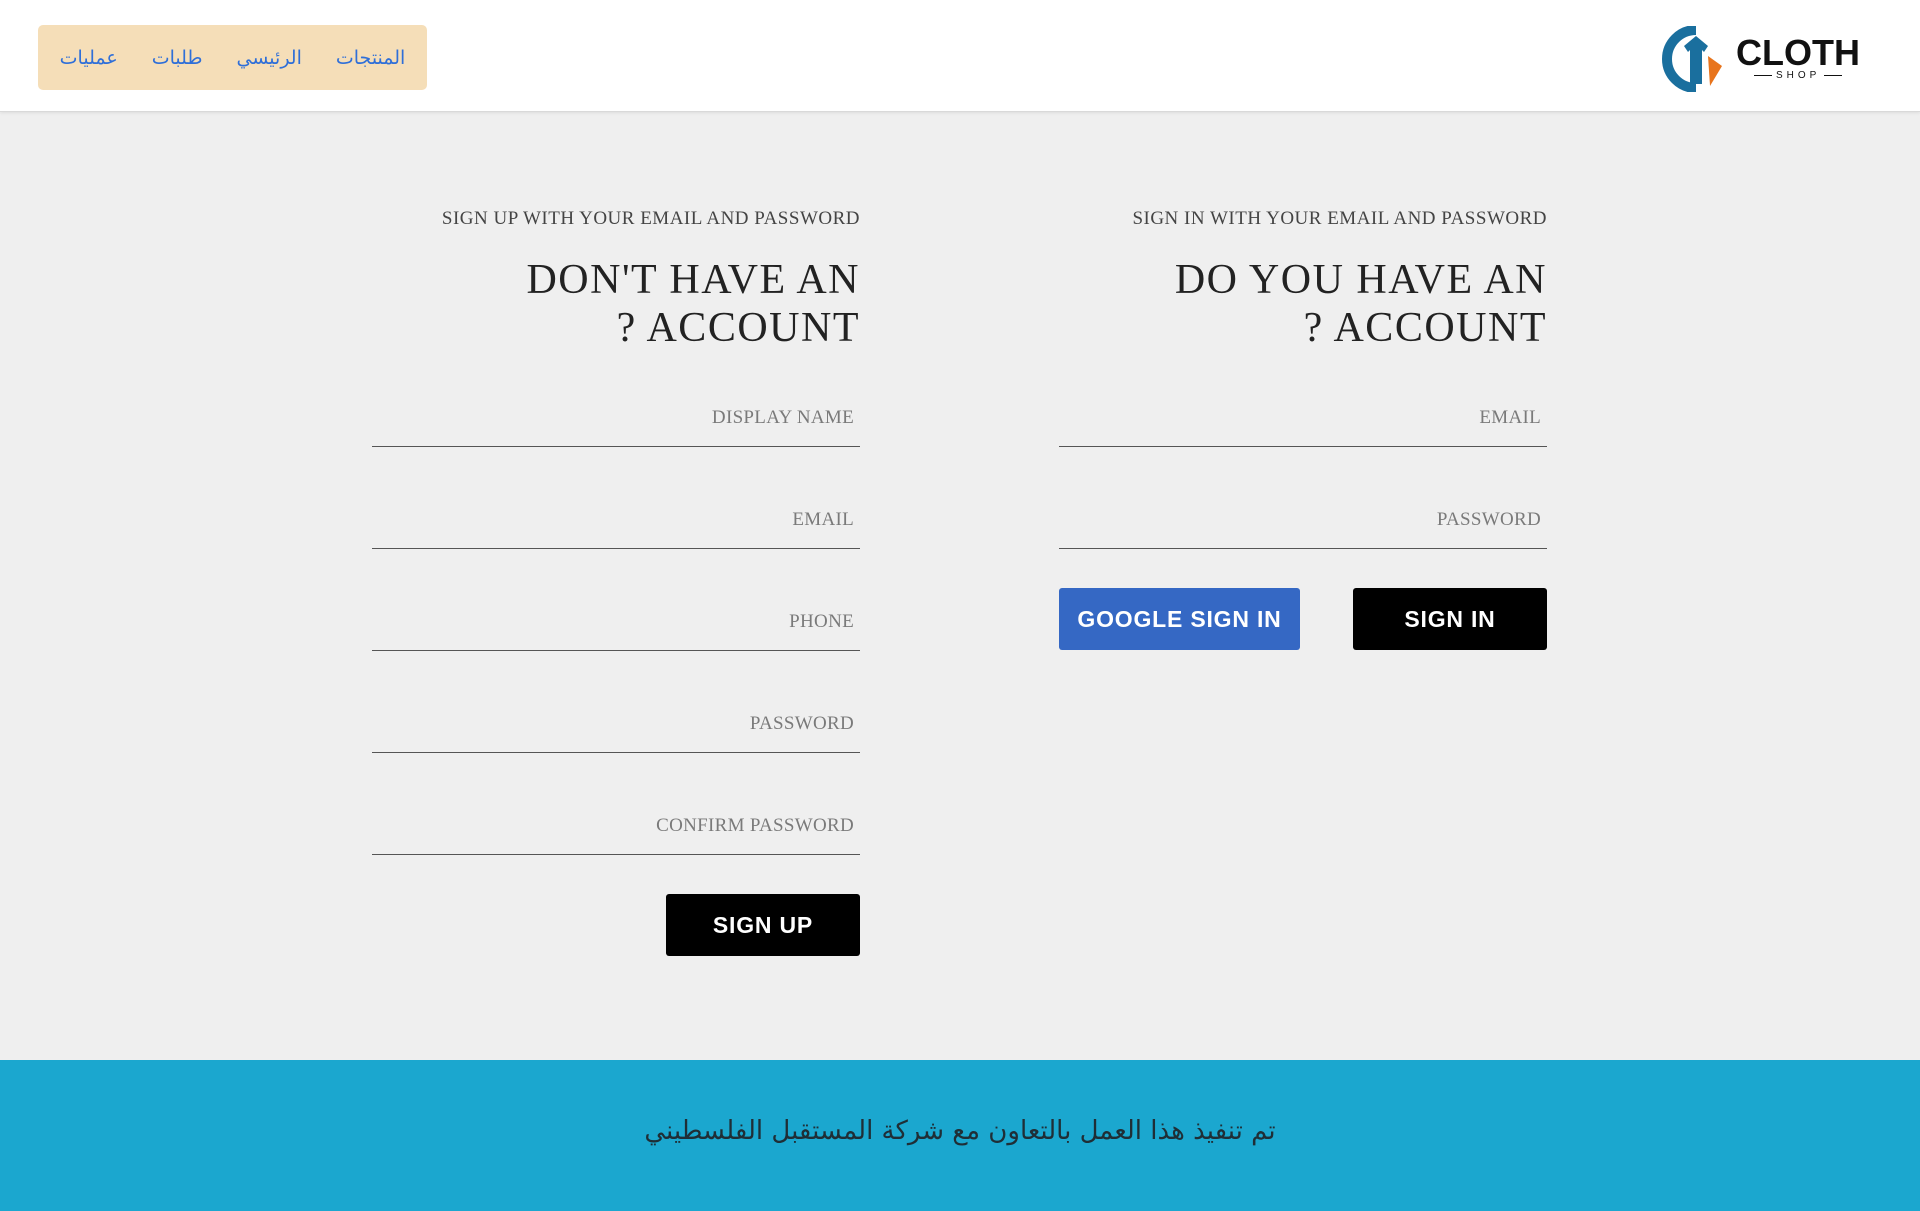 This screenshot has width=1920, height=1211. I want to click on sign-in-button: SIGN IN, so click(1450, 619).